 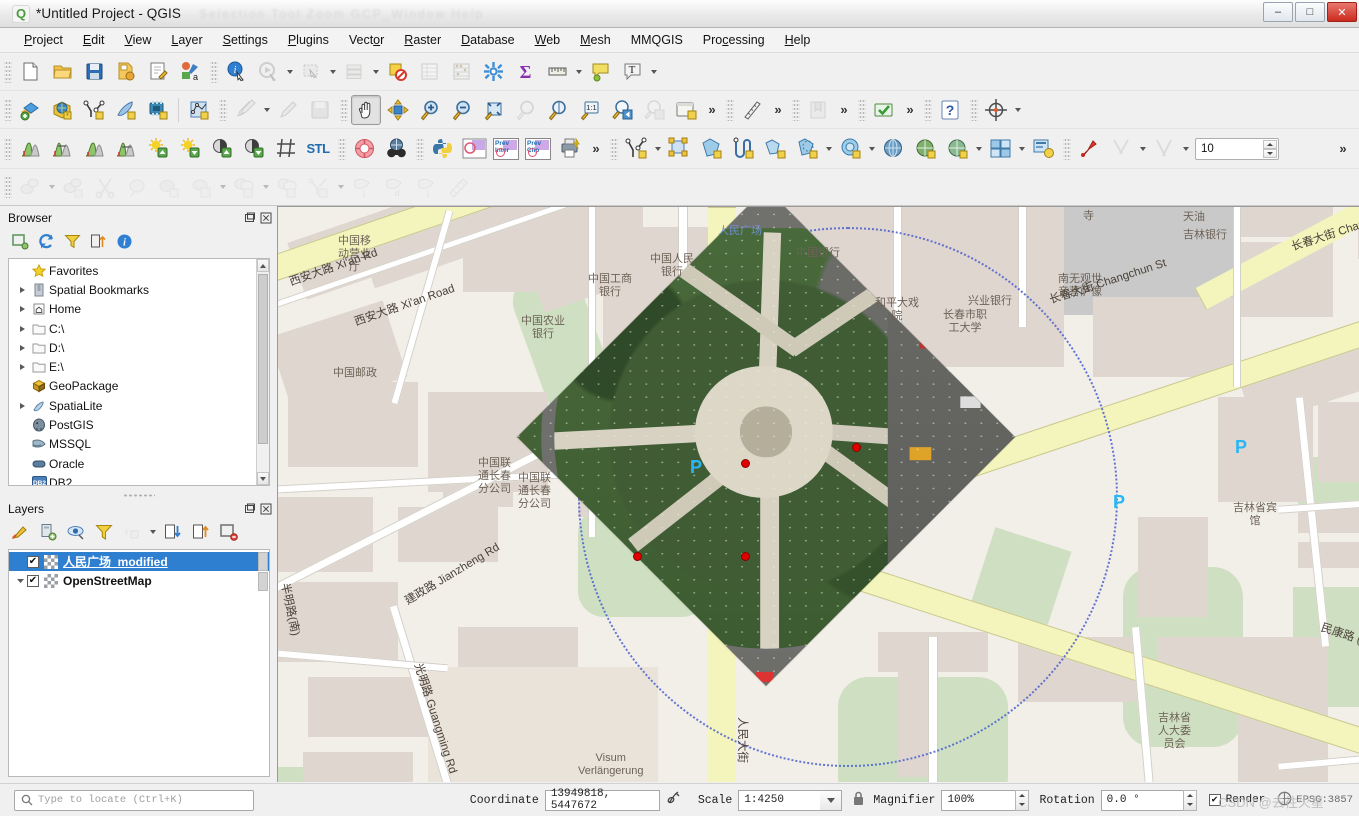 I want to click on map-tips-icon, so click(x=600, y=72).